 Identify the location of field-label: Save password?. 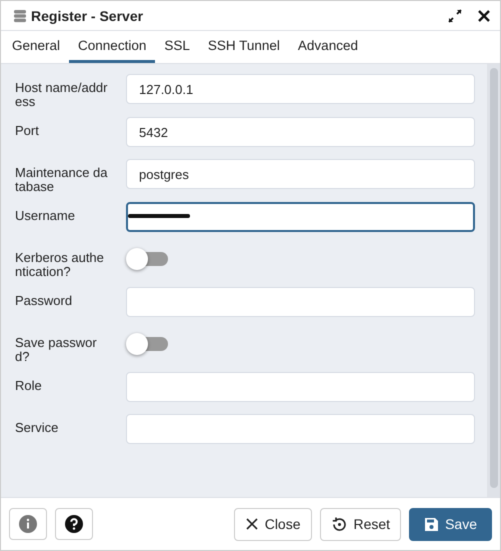
(56, 349).